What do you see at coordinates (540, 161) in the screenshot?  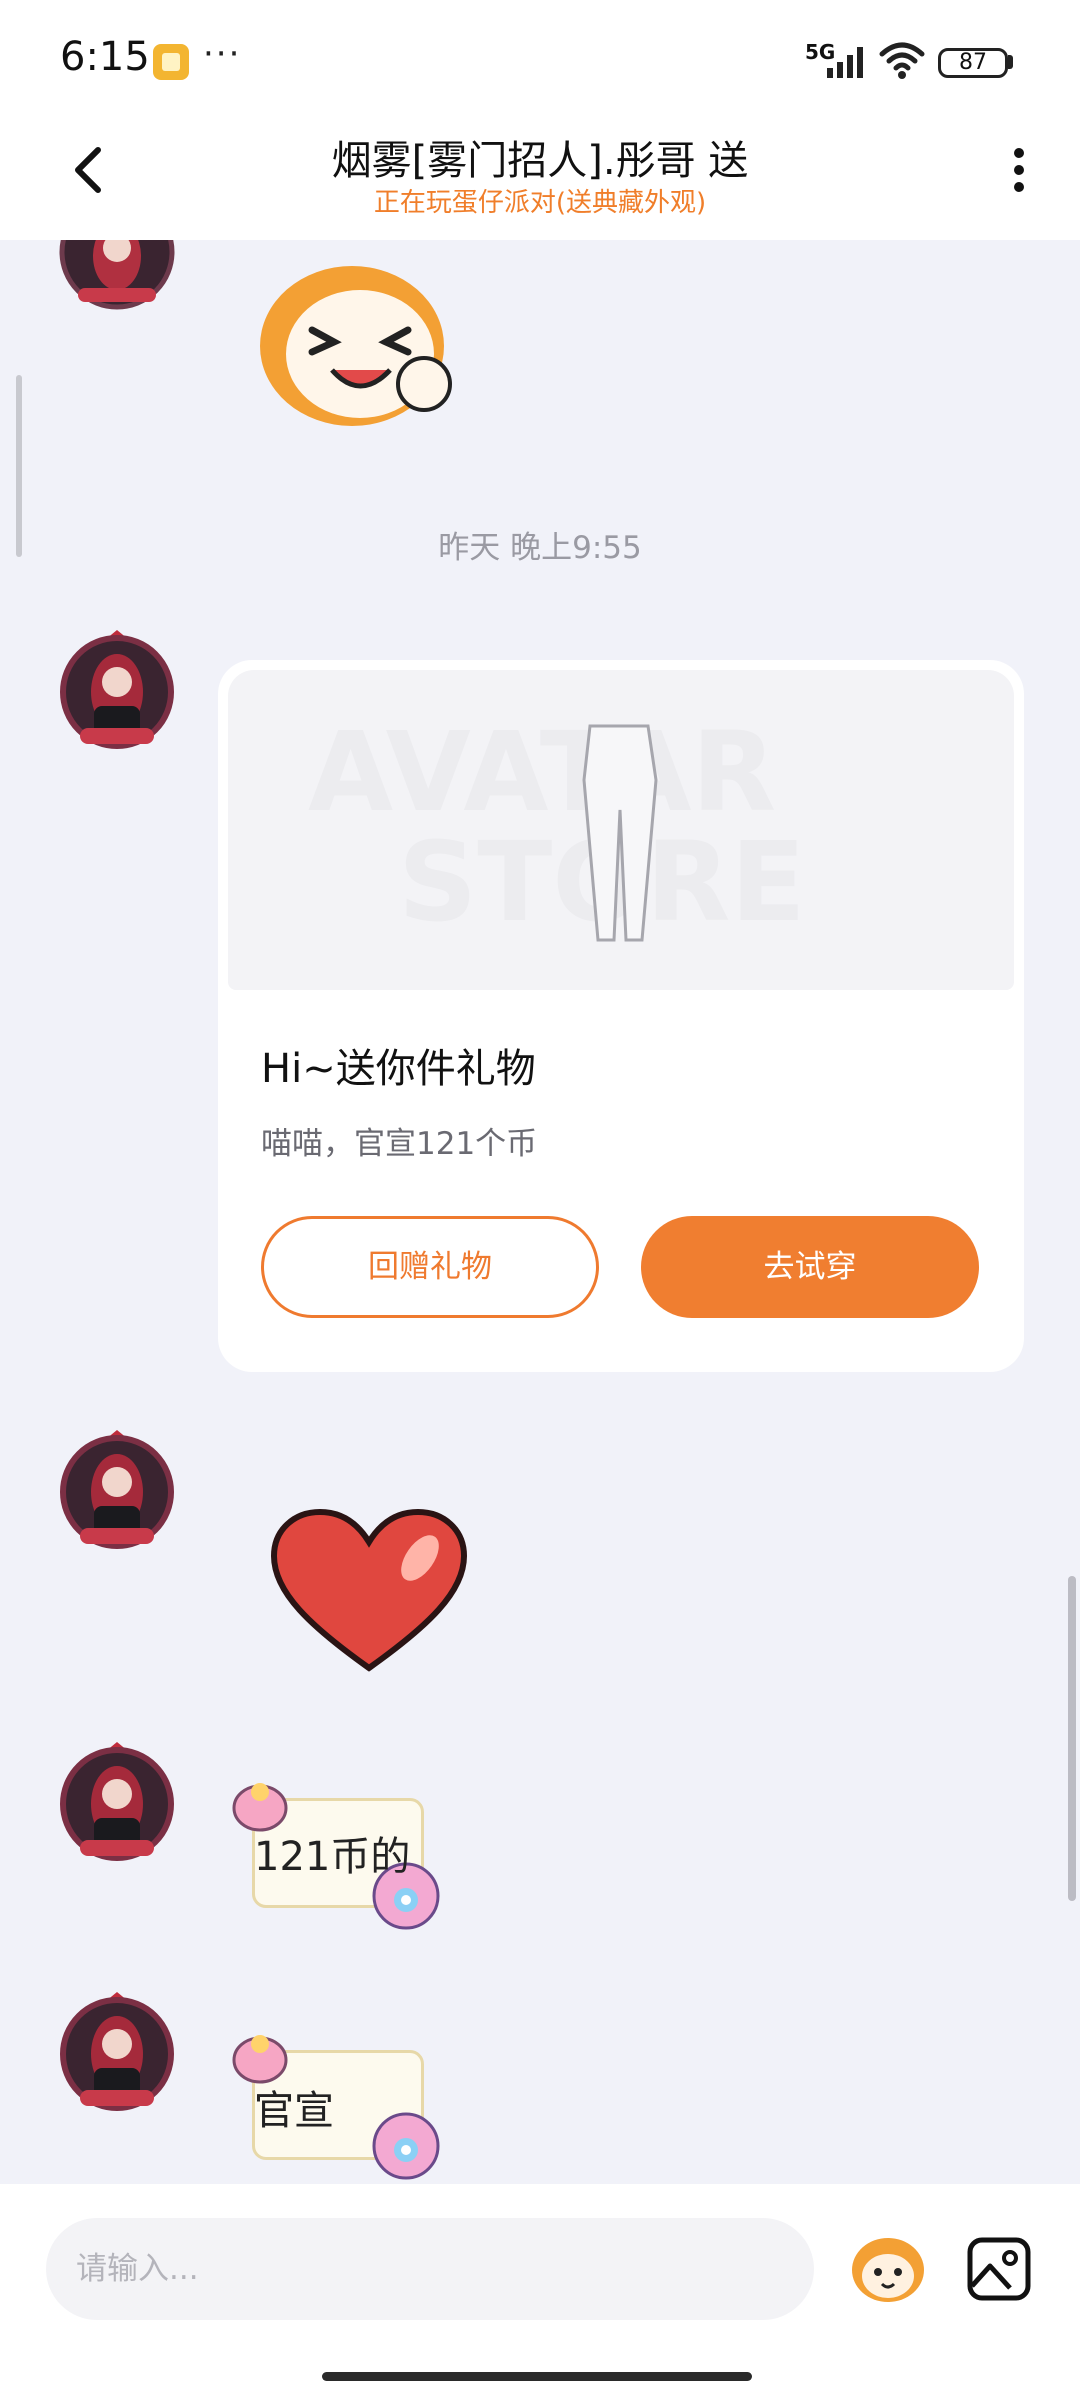 I see `chat-title: 烟雾[雾门招人].彤哥 送` at bounding box center [540, 161].